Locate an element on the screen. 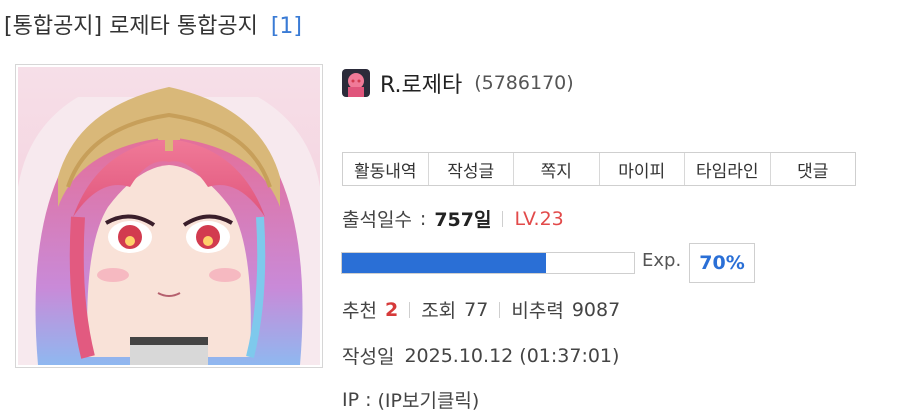  tab-posts: 작성글 is located at coordinates (470, 169).